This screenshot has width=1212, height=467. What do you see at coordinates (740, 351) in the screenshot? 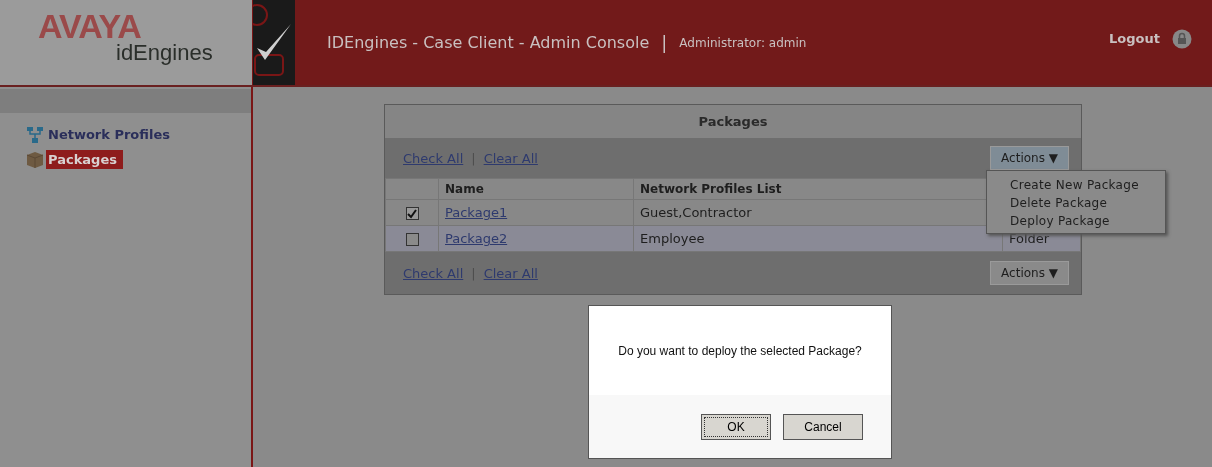
I see `dialog-message: Do you want to deploy the selected Package?` at bounding box center [740, 351].